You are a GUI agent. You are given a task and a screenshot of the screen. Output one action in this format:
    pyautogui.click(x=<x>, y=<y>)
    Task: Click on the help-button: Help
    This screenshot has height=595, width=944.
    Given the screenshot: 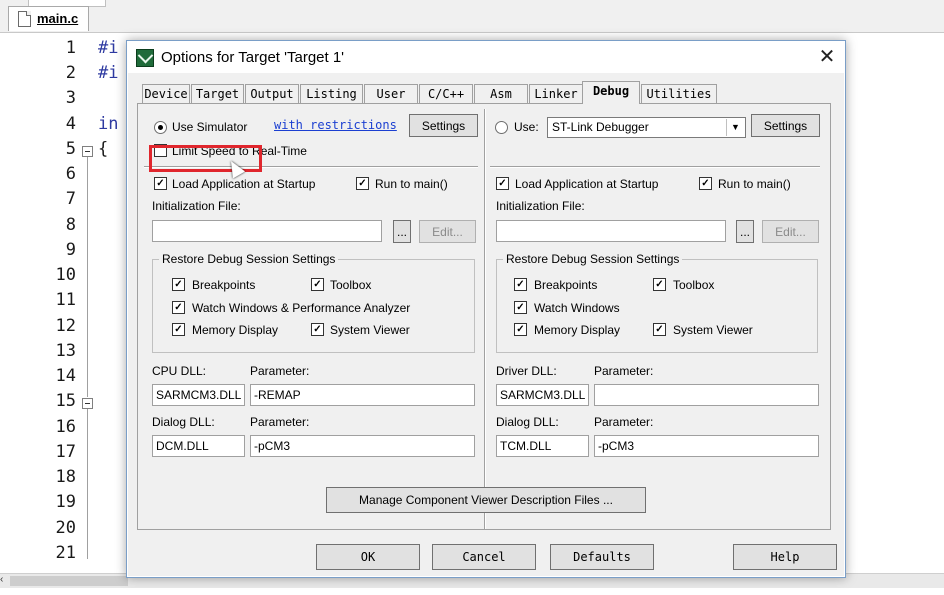 What is the action you would take?
    pyautogui.click(x=785, y=557)
    